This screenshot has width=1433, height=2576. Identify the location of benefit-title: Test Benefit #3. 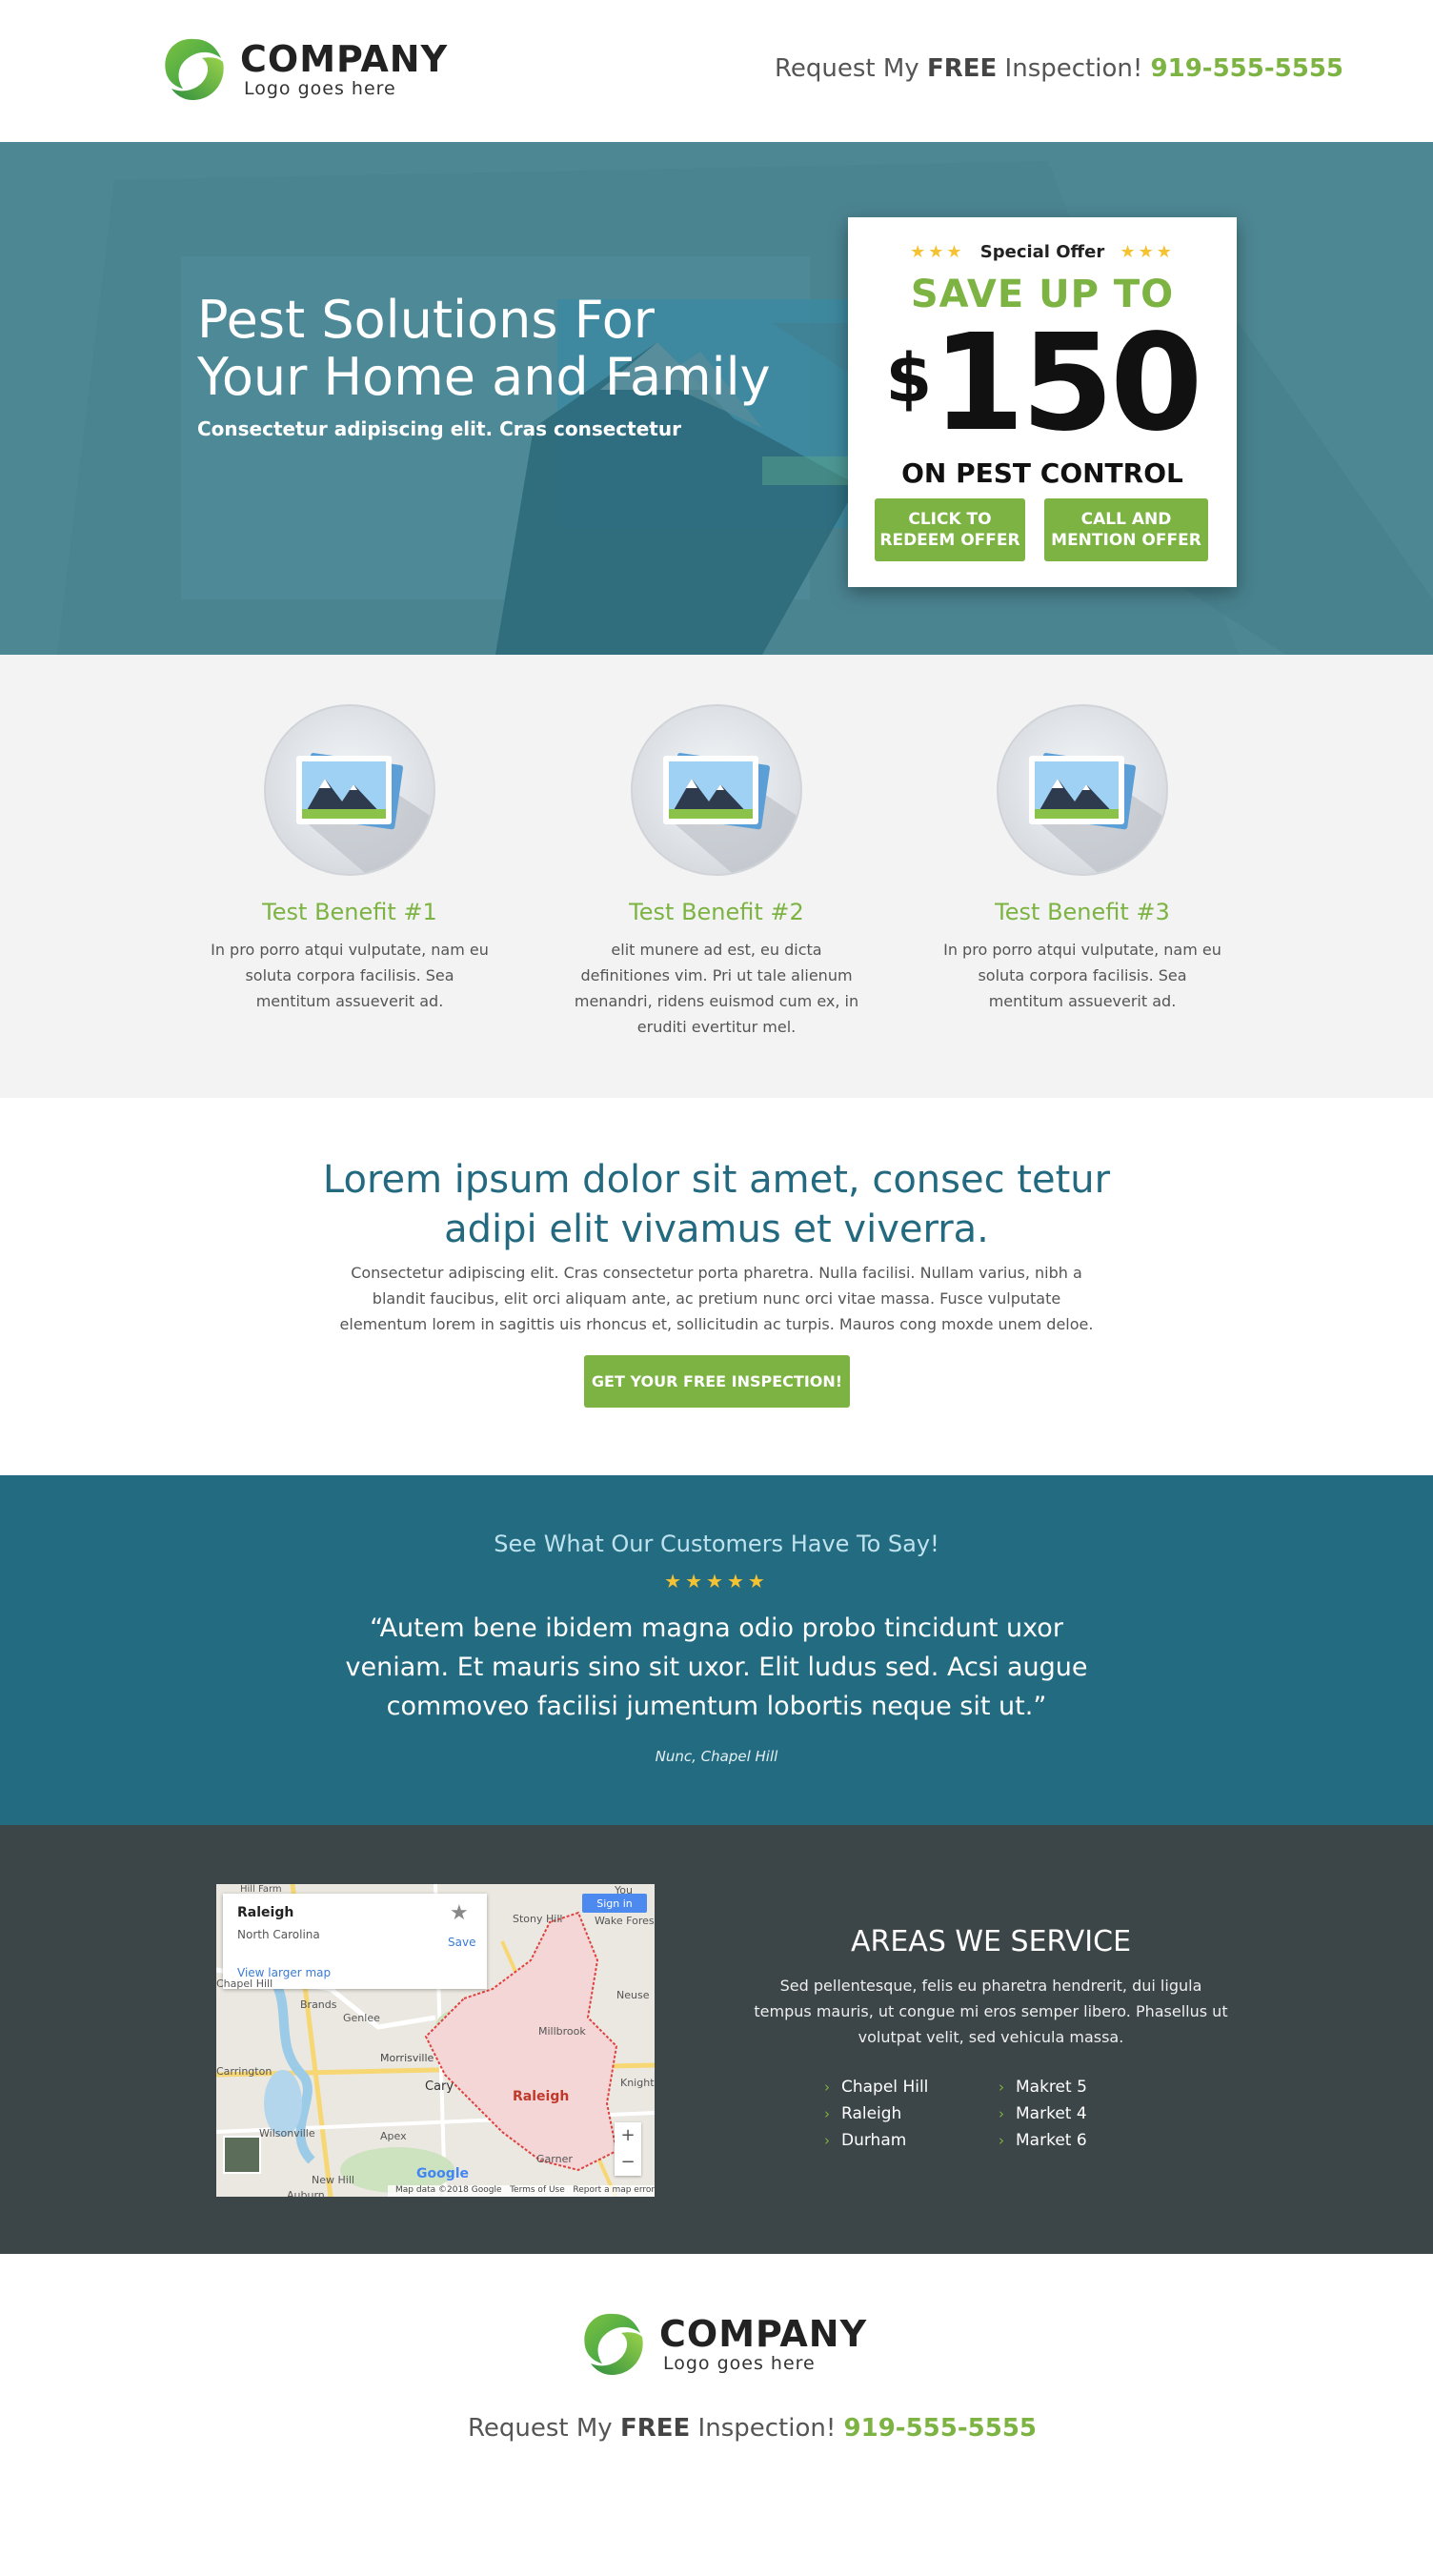
(1082, 912).